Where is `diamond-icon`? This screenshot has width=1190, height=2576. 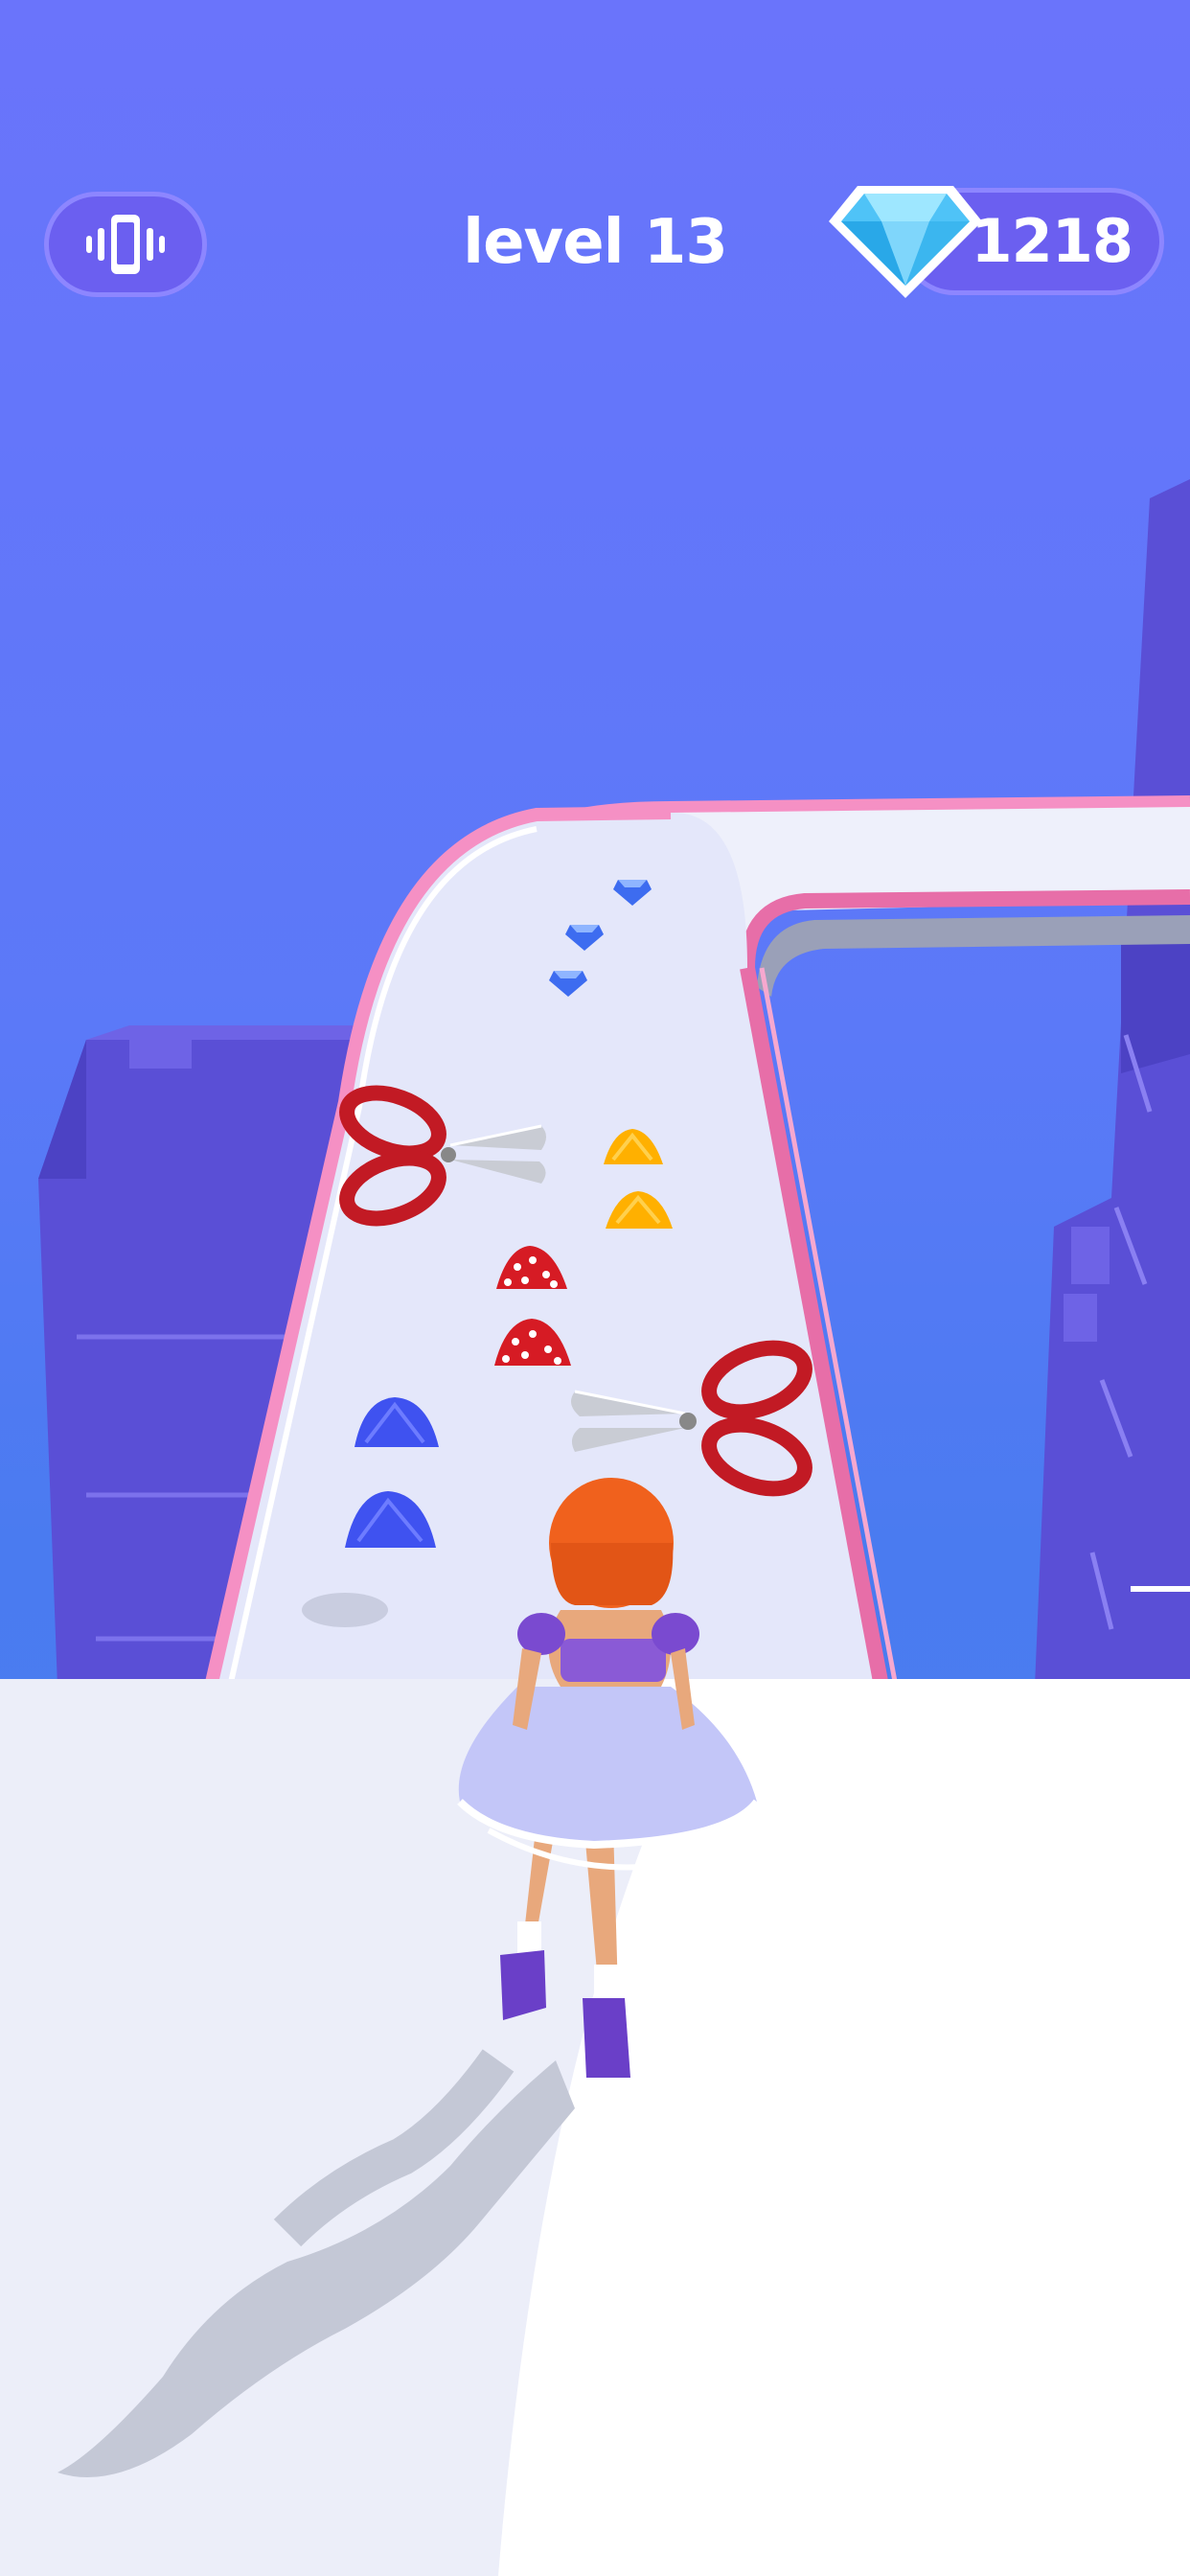
diamond-icon is located at coordinates (905, 242).